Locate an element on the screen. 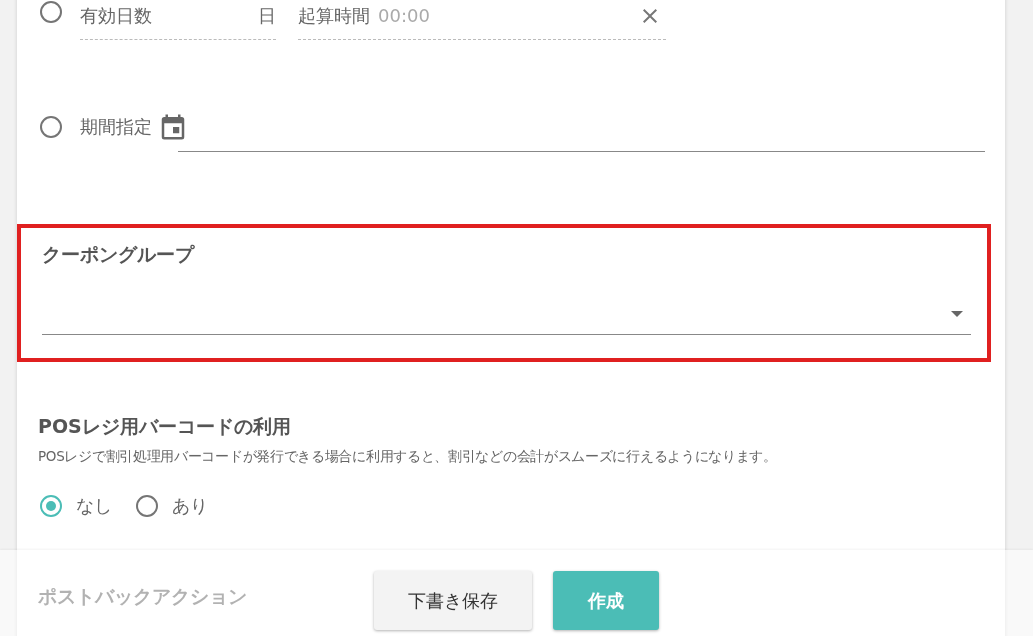 Image resolution: width=1033 pixels, height=636 pixels. start-time-label: 起算時間 is located at coordinates (334, 15).